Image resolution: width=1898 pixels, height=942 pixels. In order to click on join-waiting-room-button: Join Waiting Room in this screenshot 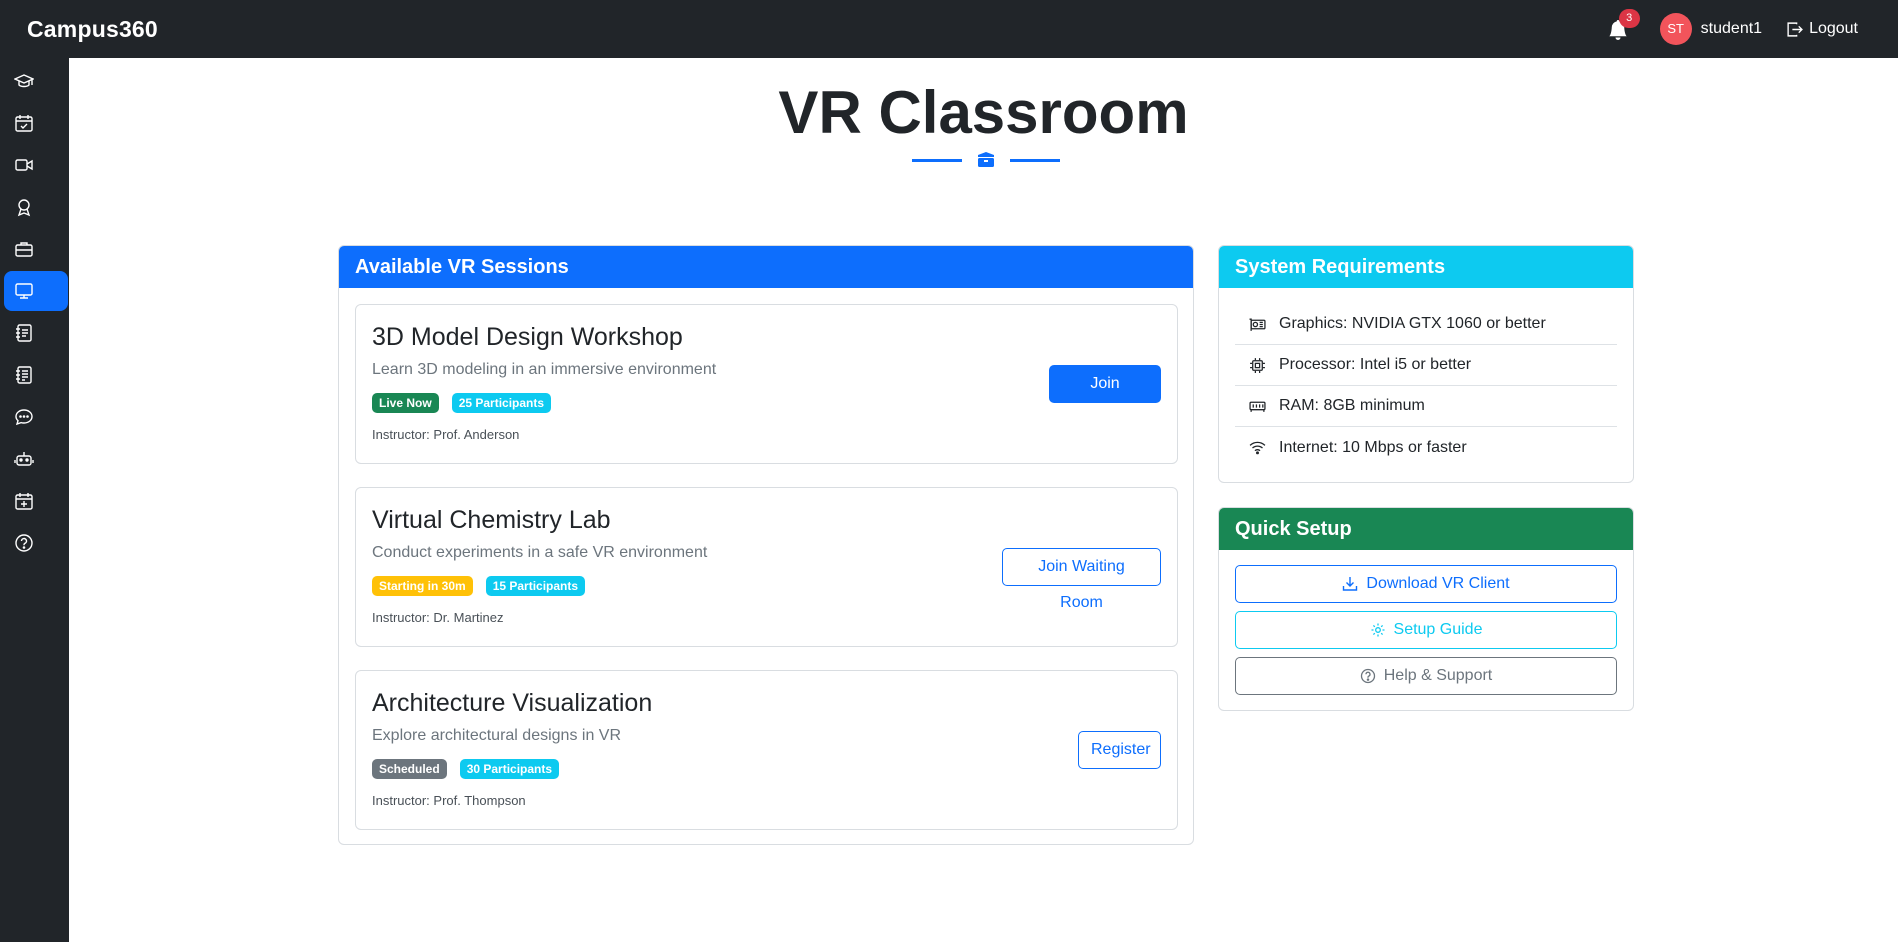, I will do `click(1081, 579)`.